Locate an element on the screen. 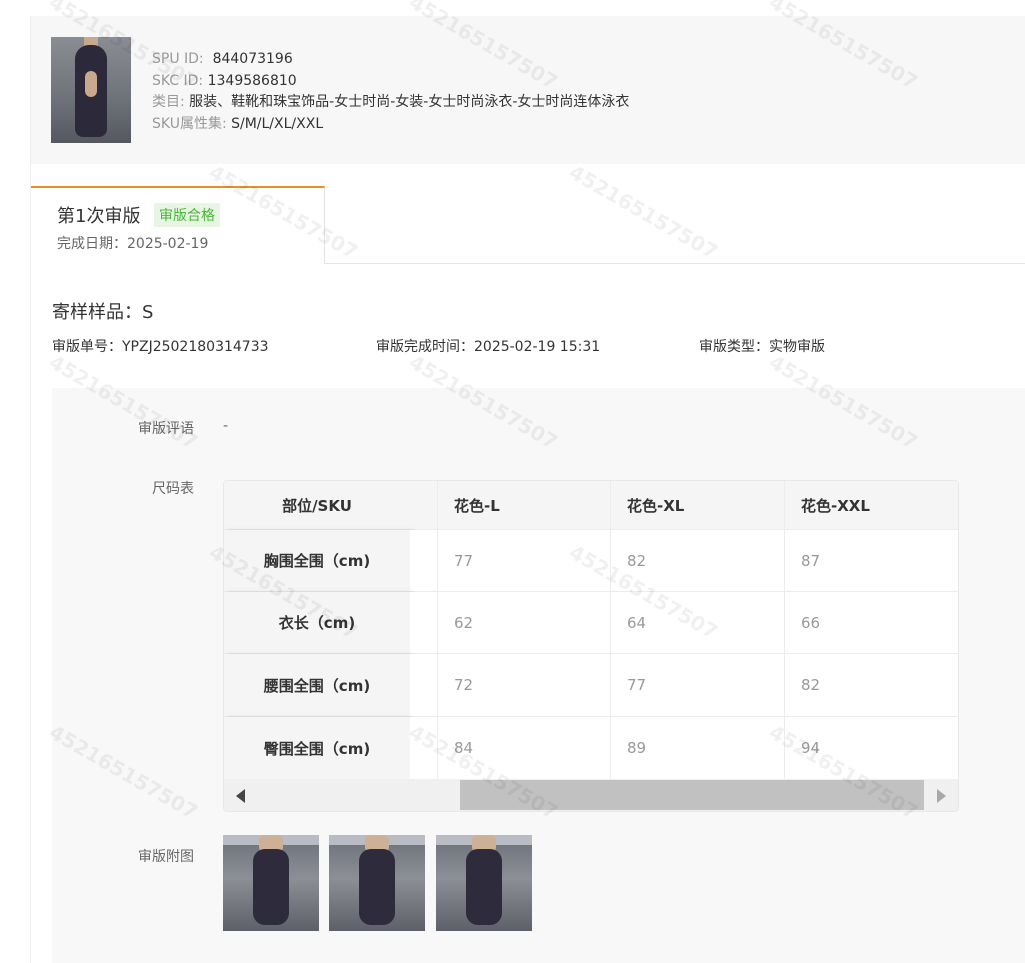 Image resolution: width=1025 pixels, height=963 pixels. table-cell: 94 is located at coordinates (811, 748).